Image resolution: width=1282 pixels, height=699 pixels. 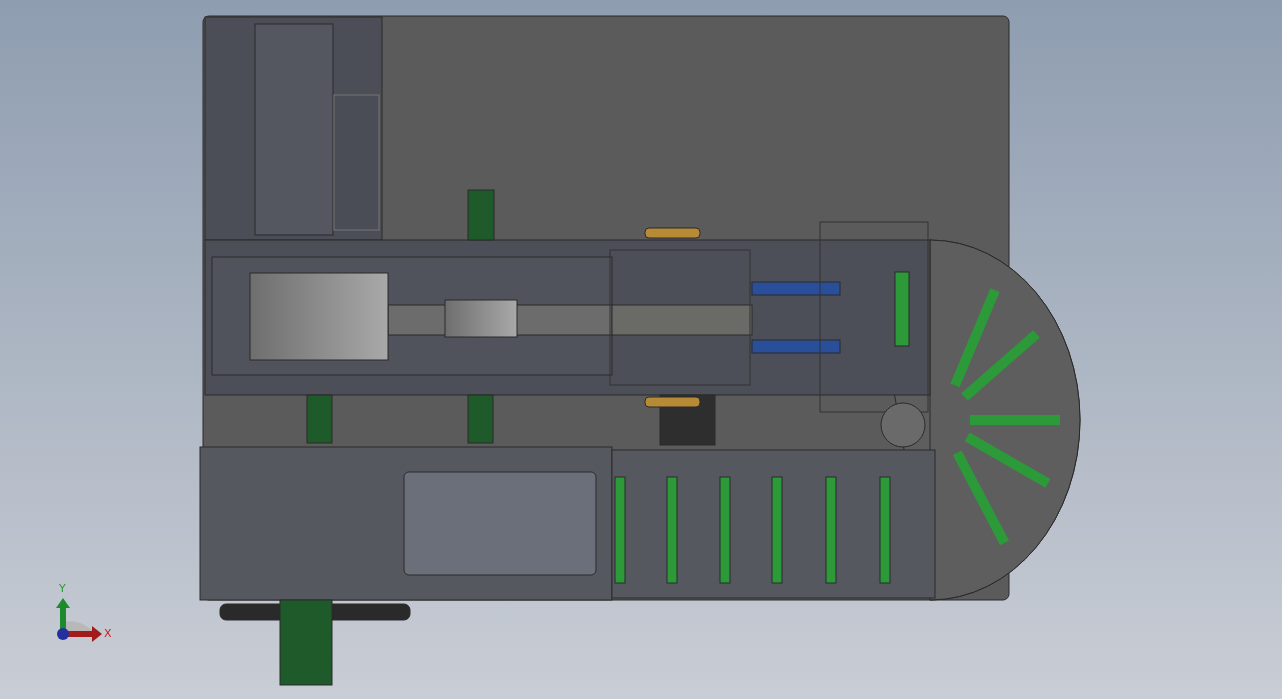 I want to click on y-axis-label: Y, so click(x=62, y=588).